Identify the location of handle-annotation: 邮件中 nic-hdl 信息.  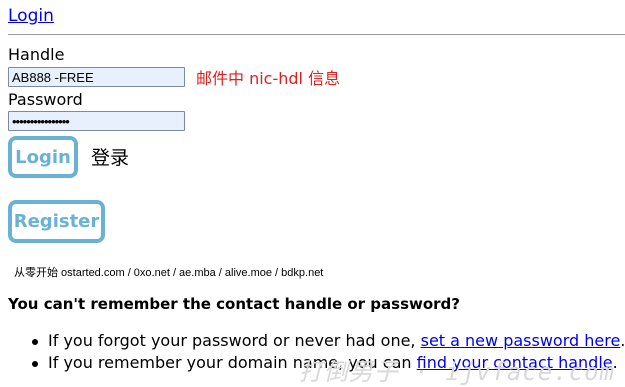
(268, 78).